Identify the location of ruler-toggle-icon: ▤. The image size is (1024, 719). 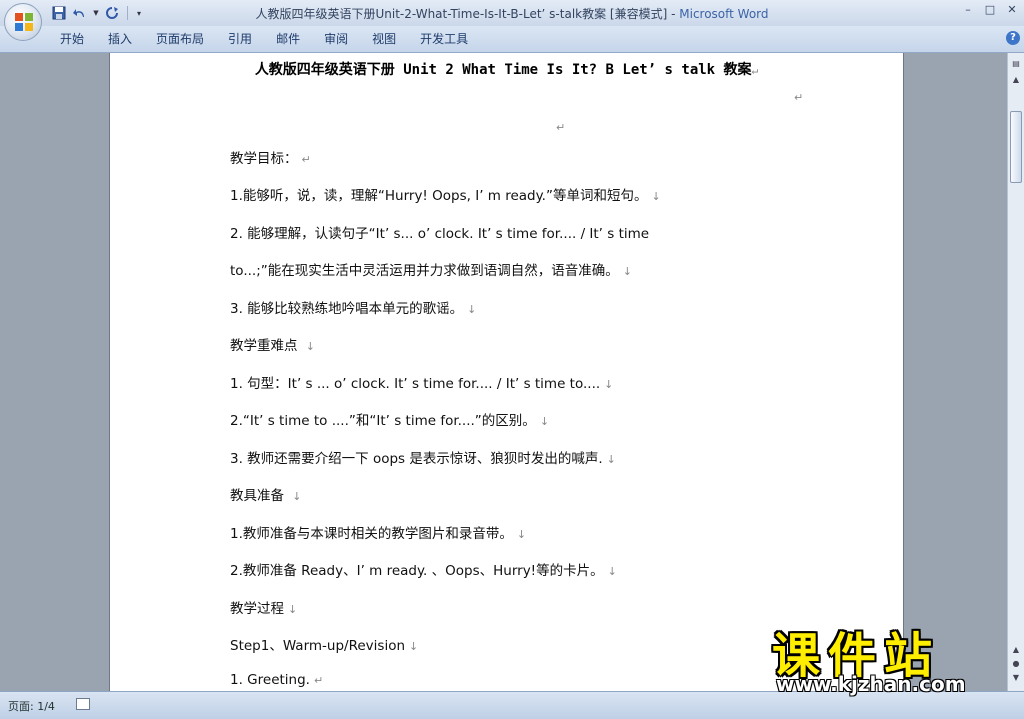
(1016, 64).